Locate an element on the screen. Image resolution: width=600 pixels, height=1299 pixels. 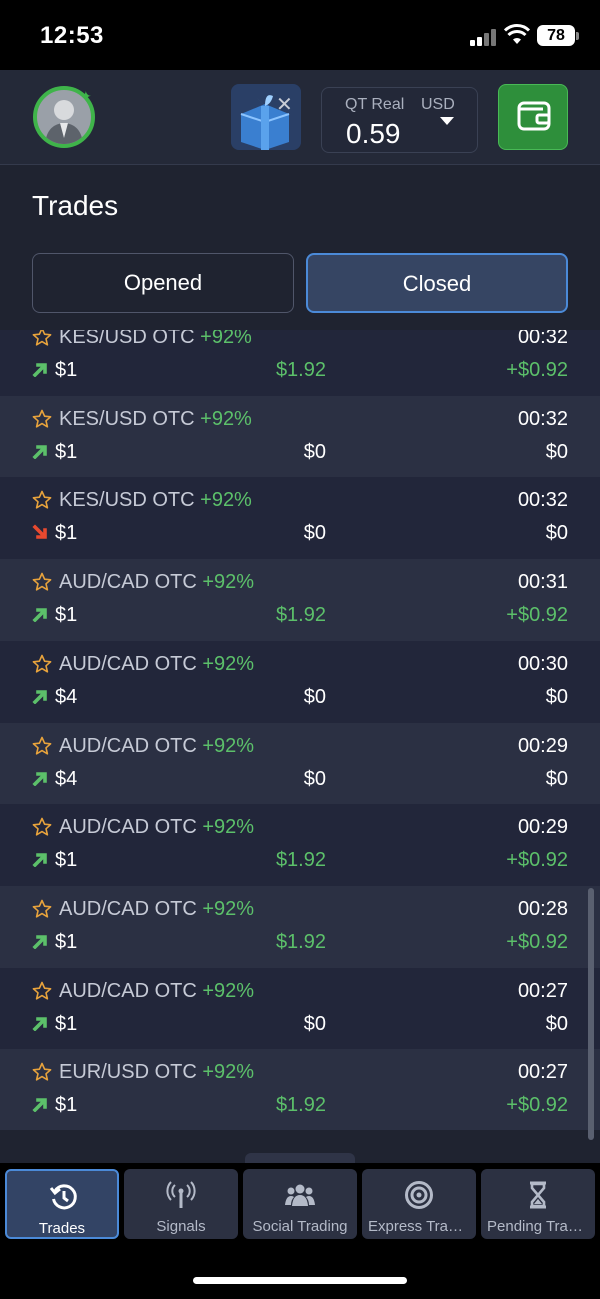
trade-time: 00:27 is located at coordinates (542, 1072).